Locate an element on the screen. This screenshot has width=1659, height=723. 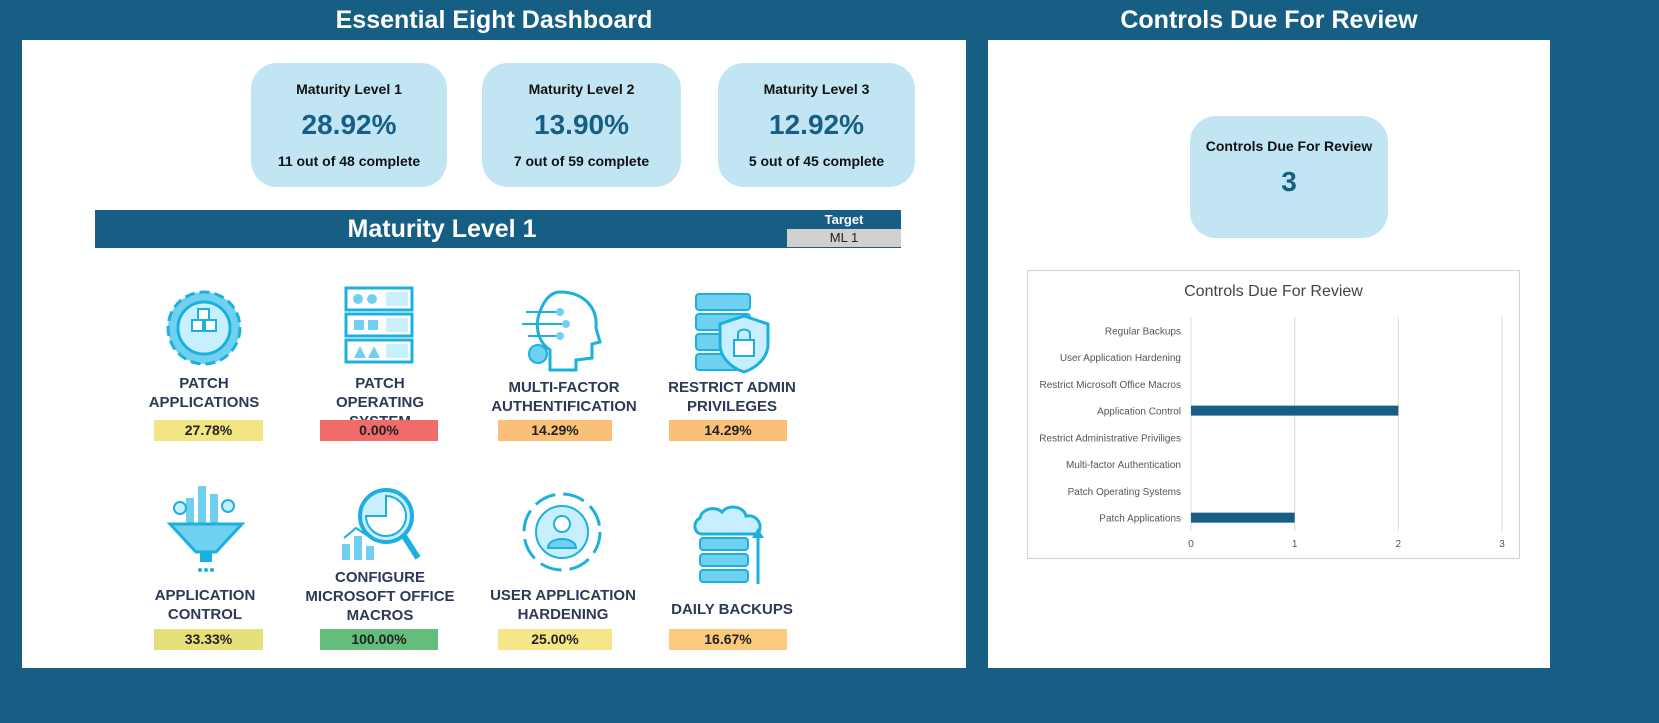
card-title: Maturity Level 1 is located at coordinates (349, 89).